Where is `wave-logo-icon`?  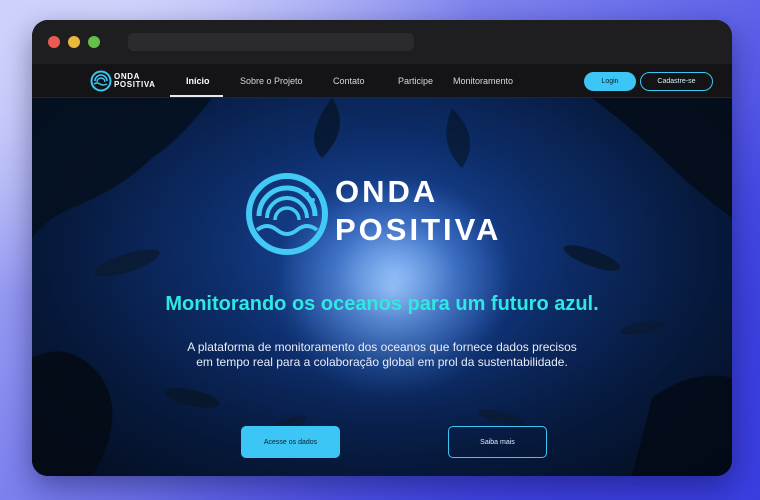 wave-logo-icon is located at coordinates (101, 81).